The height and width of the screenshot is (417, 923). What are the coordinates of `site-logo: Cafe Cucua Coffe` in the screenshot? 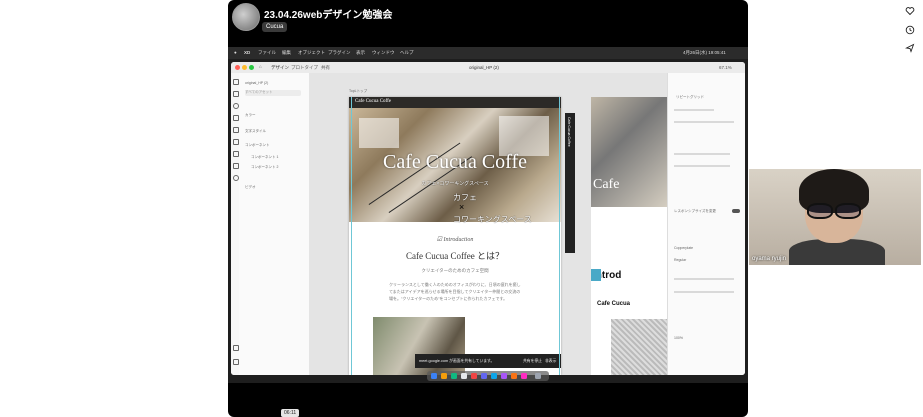 It's located at (373, 101).